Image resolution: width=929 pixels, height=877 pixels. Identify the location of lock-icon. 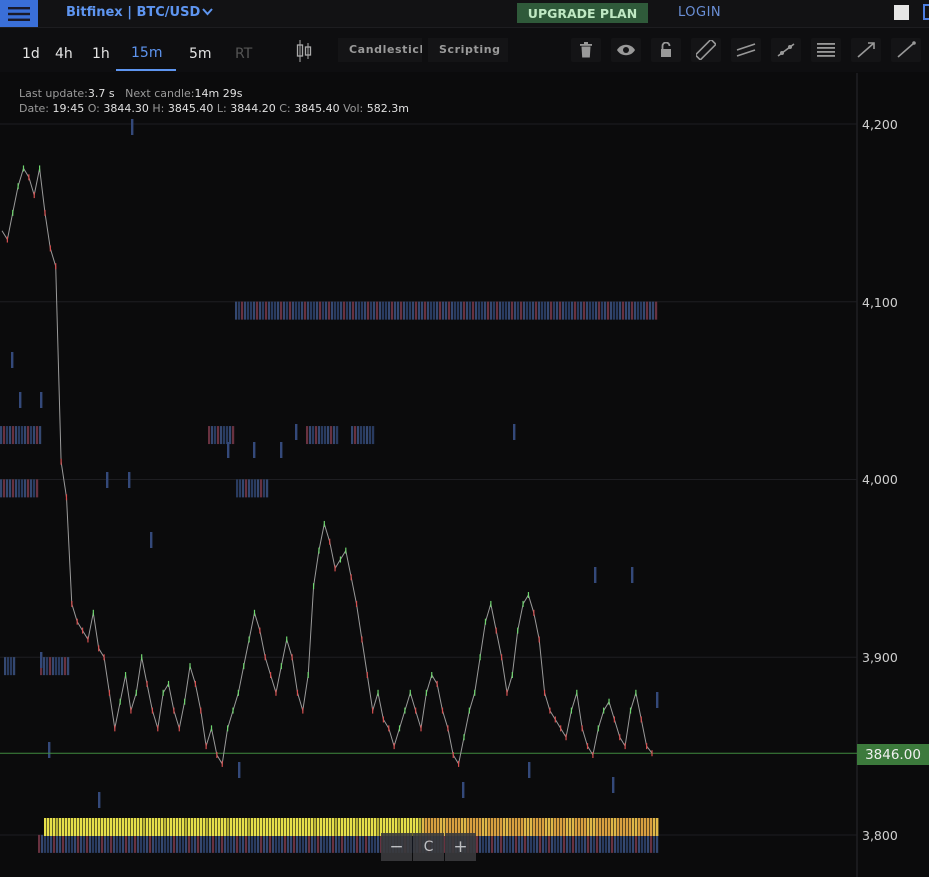
(666, 50).